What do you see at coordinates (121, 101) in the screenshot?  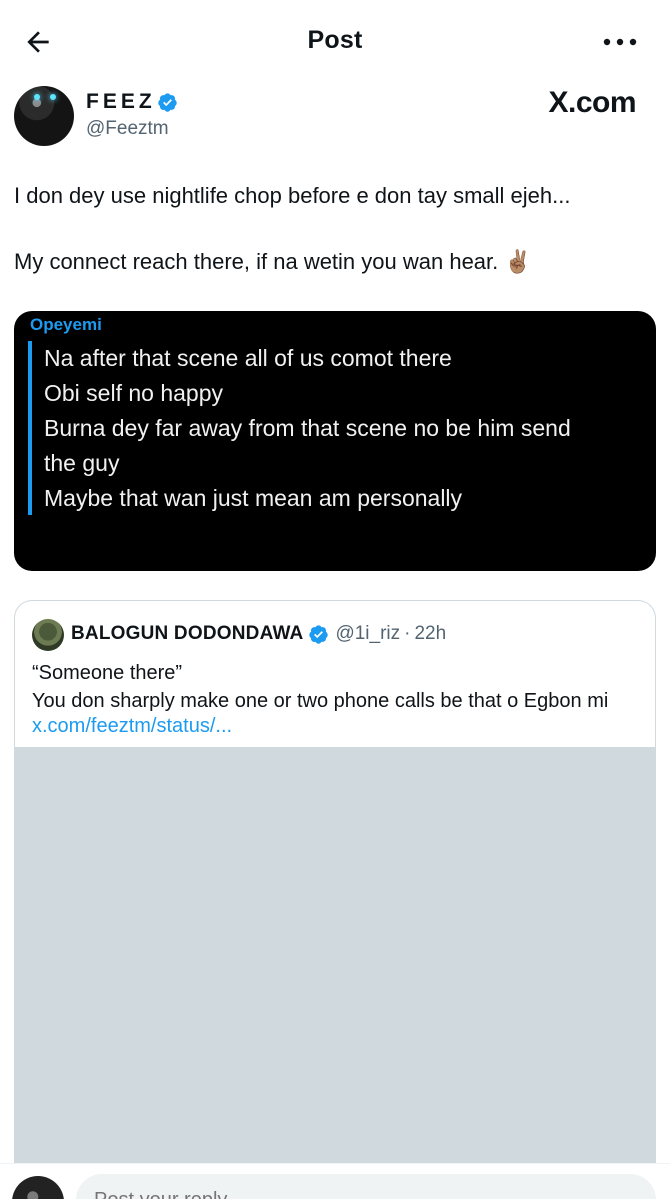 I see `author-name-text: FEEZ` at bounding box center [121, 101].